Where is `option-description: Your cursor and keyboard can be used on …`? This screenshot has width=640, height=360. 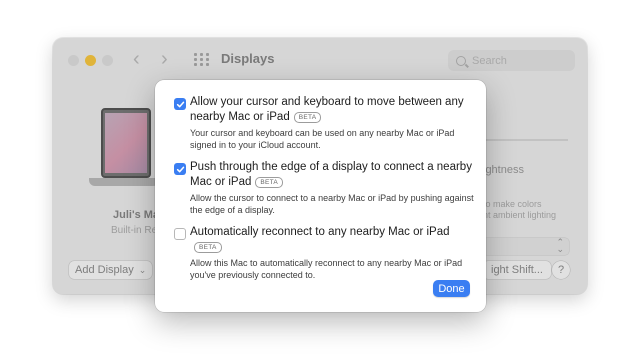
option-description: Your cursor and keyboard can be used on … is located at coordinates (322, 139).